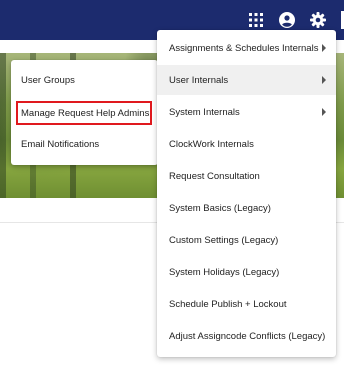  Describe the element at coordinates (256, 20) in the screenshot. I see `apps-grid-icon` at that location.